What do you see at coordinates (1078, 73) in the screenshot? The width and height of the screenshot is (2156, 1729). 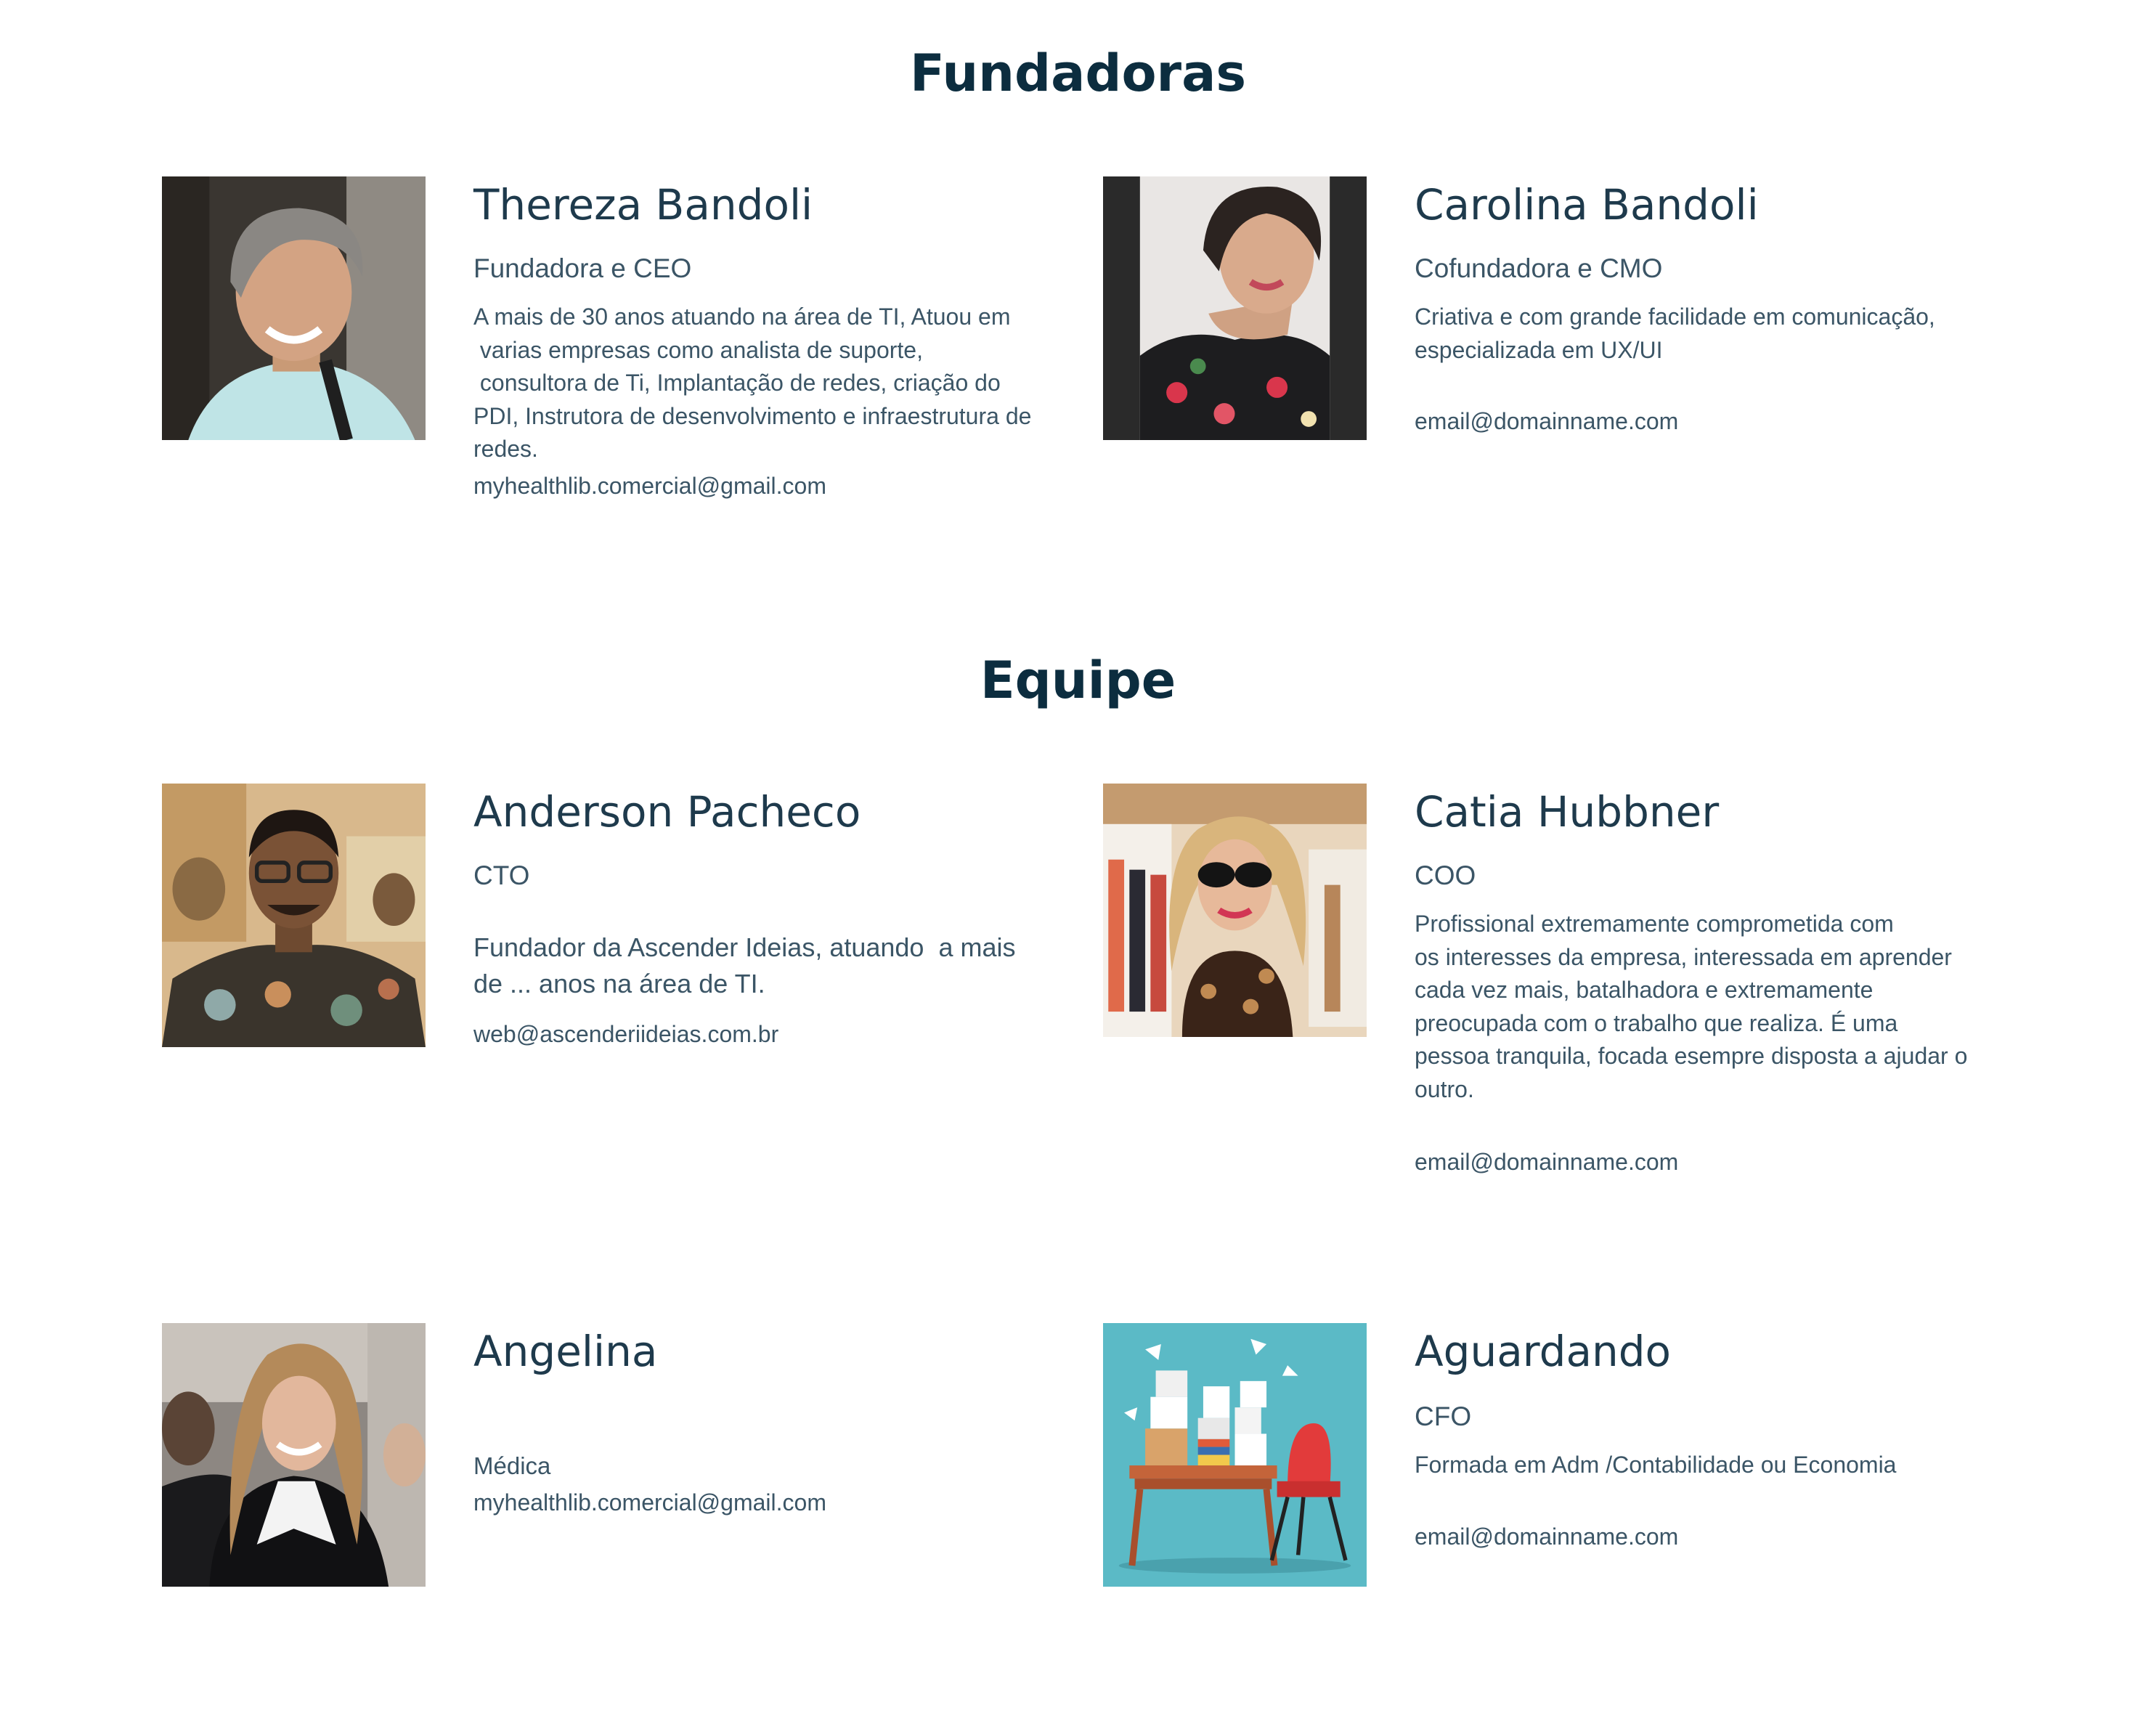 I see `founders-heading: Fundadoras` at bounding box center [1078, 73].